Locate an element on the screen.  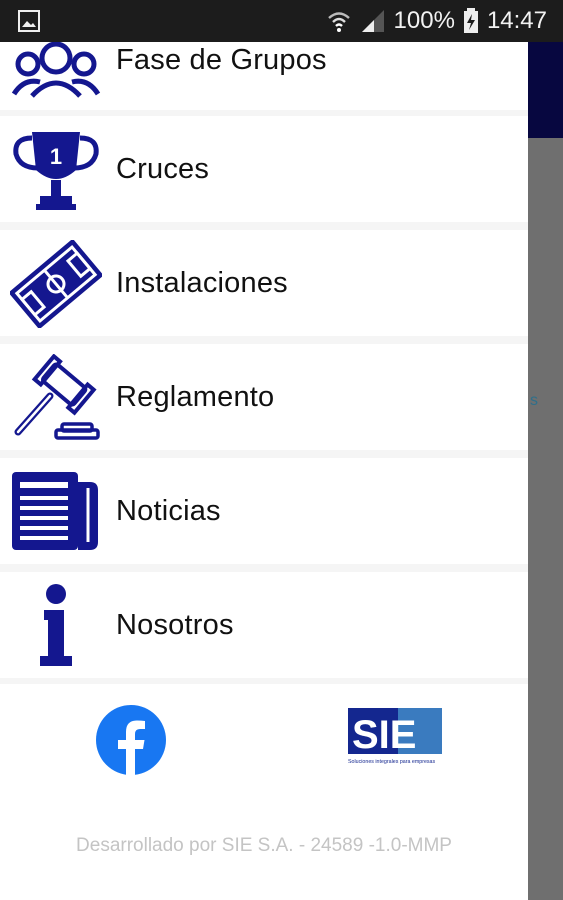
background-text-fragment: s is located at coordinates (534, 400).